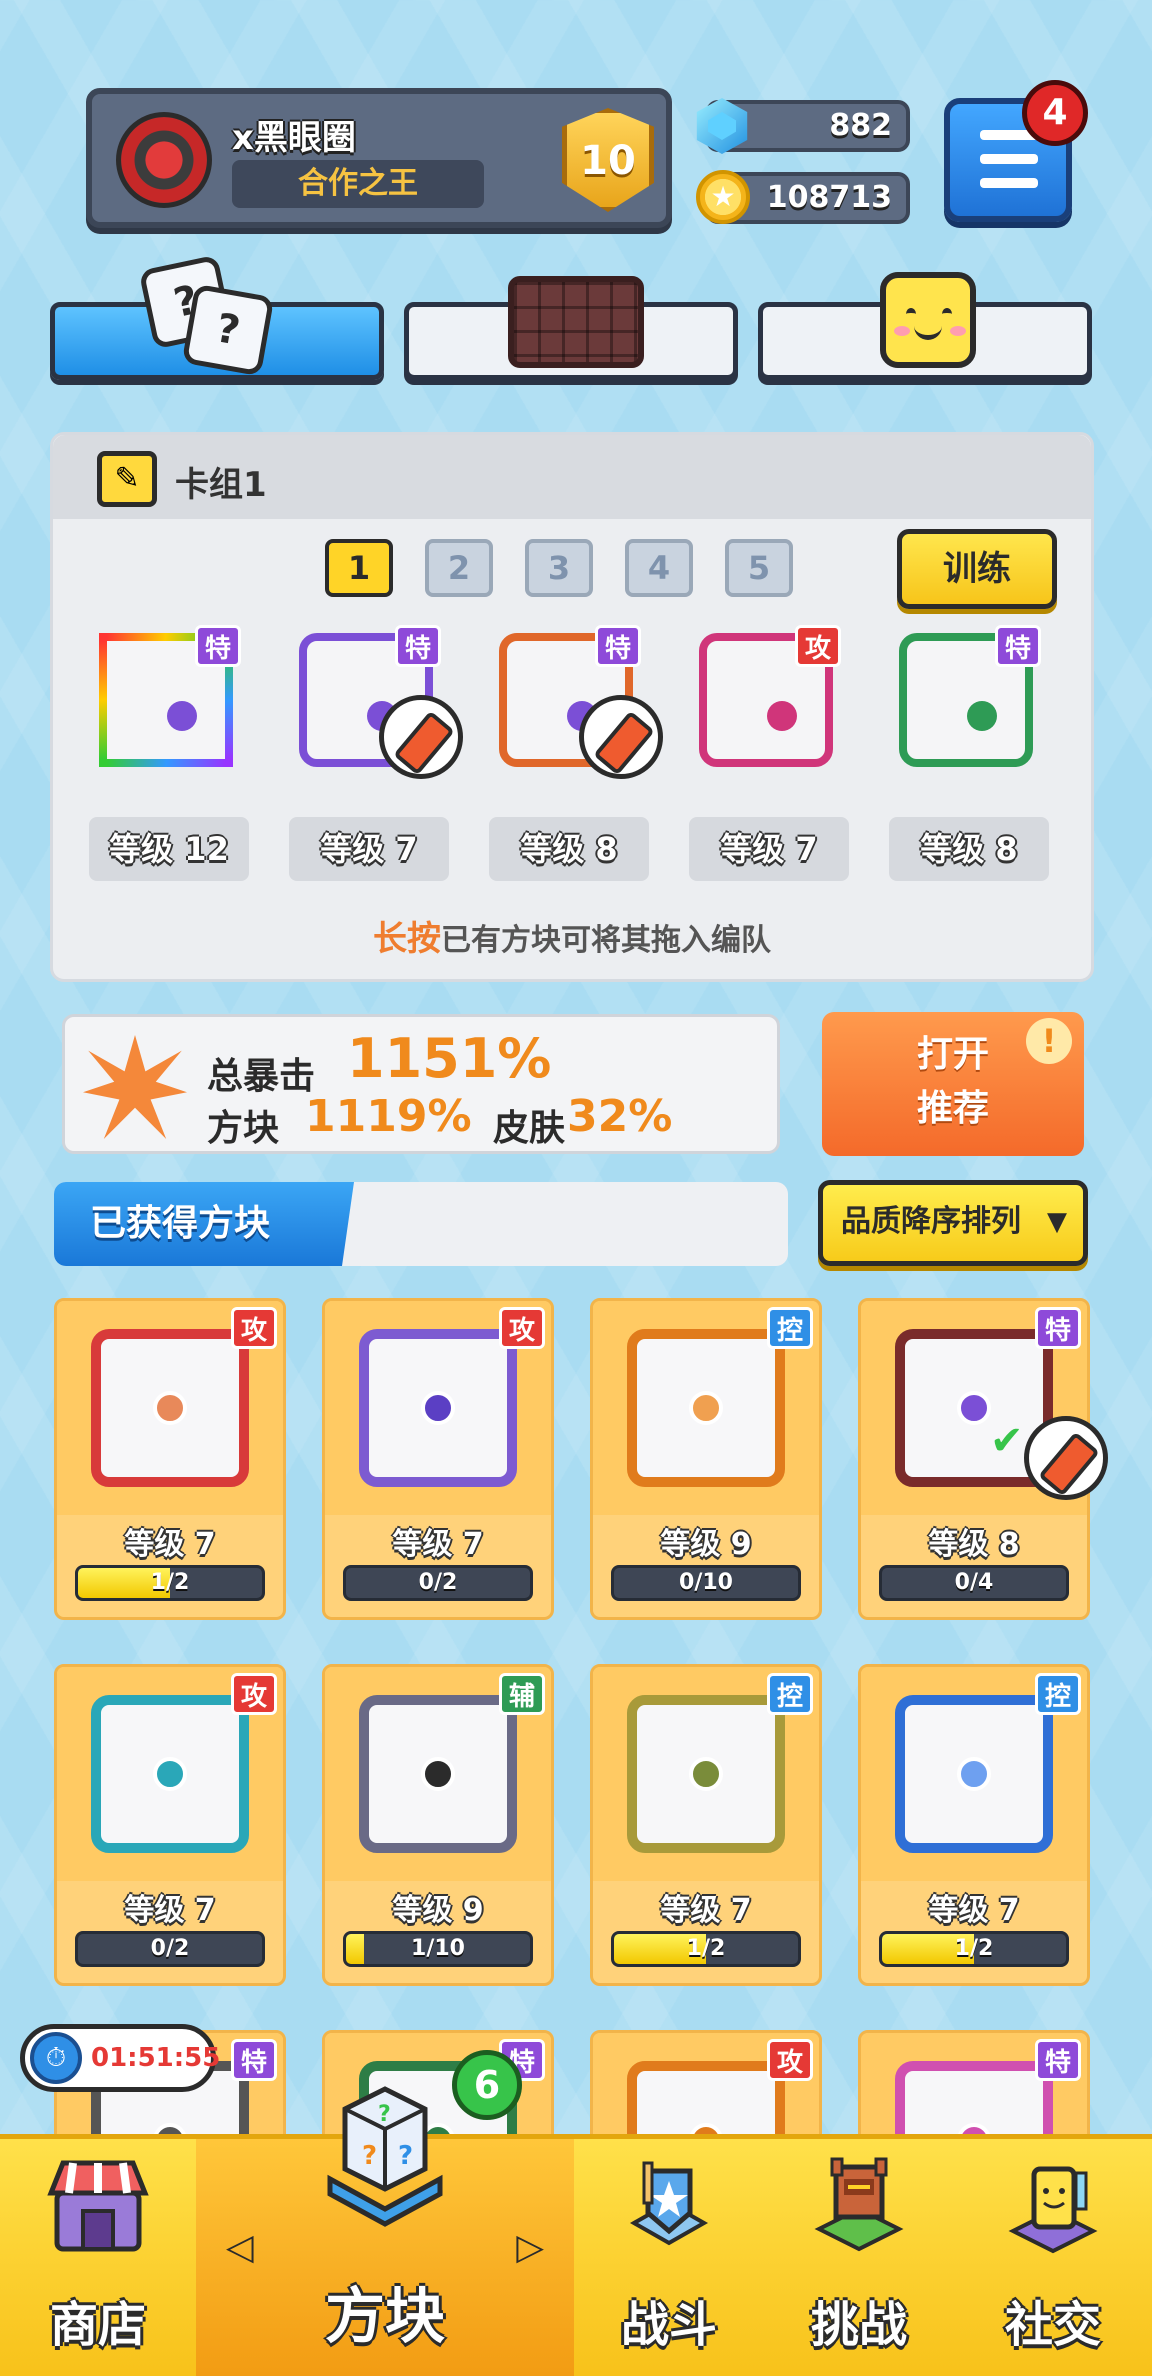 The width and height of the screenshot is (1152, 2376). I want to click on sort-dropdown: 品质降序排列 ▼, so click(953, 1223).